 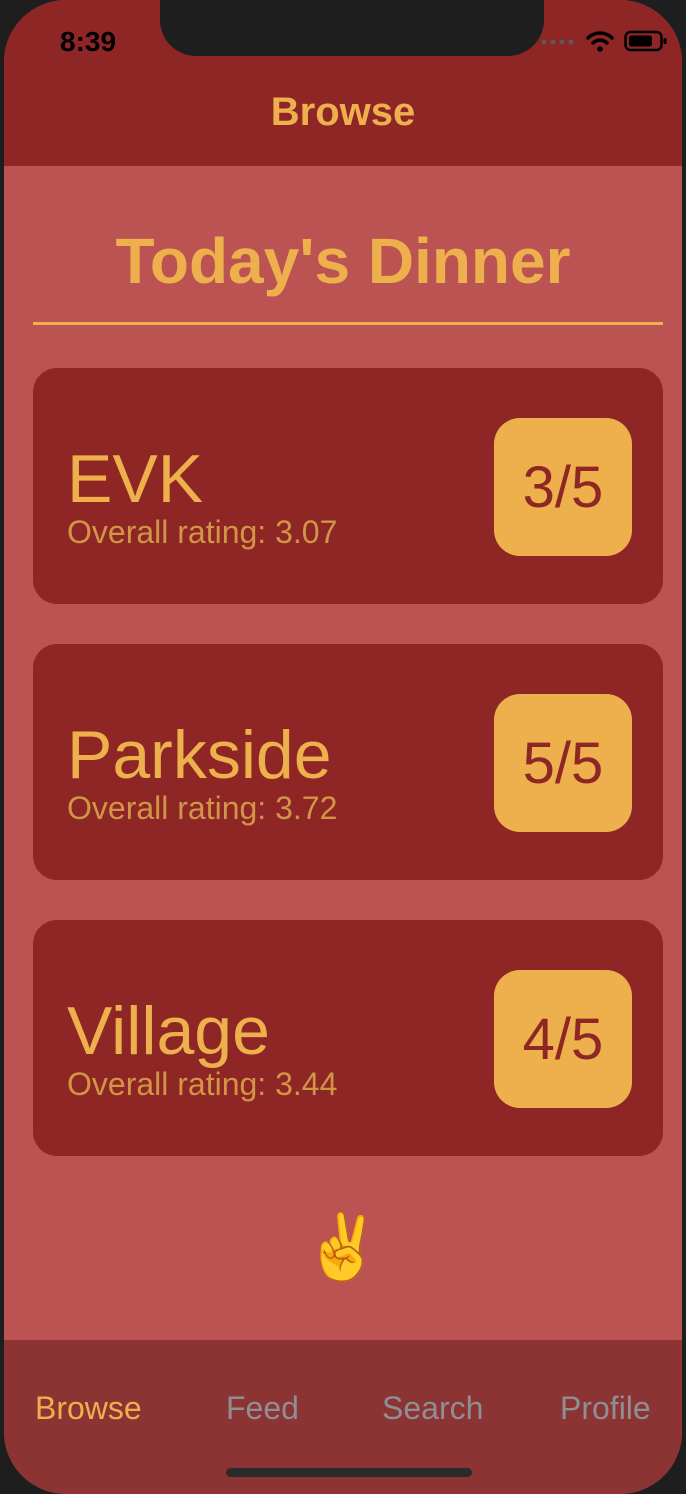 What do you see at coordinates (262, 1408) in the screenshot?
I see `tab-feed: Feed` at bounding box center [262, 1408].